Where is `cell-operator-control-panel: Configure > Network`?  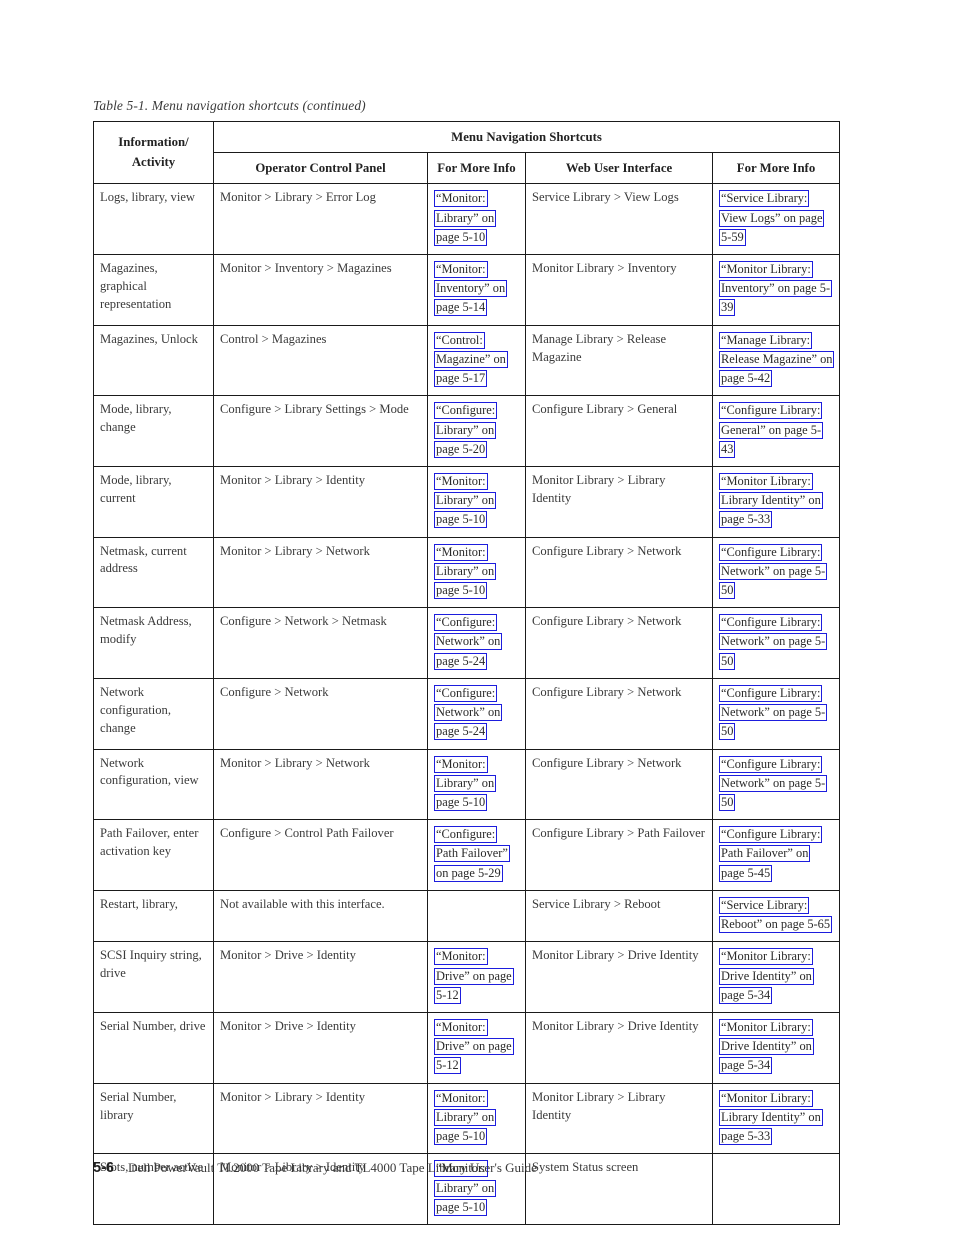
cell-operator-control-panel: Configure > Network is located at coordinates (320, 713).